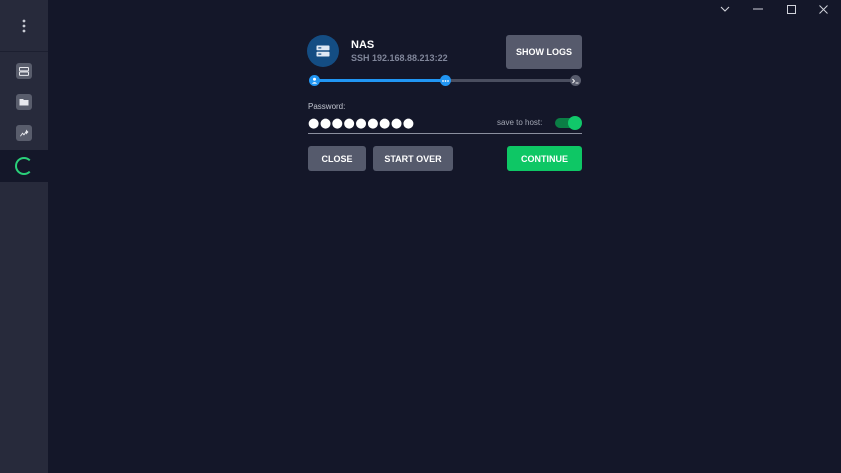  I want to click on window-maximize-button, so click(791, 9).